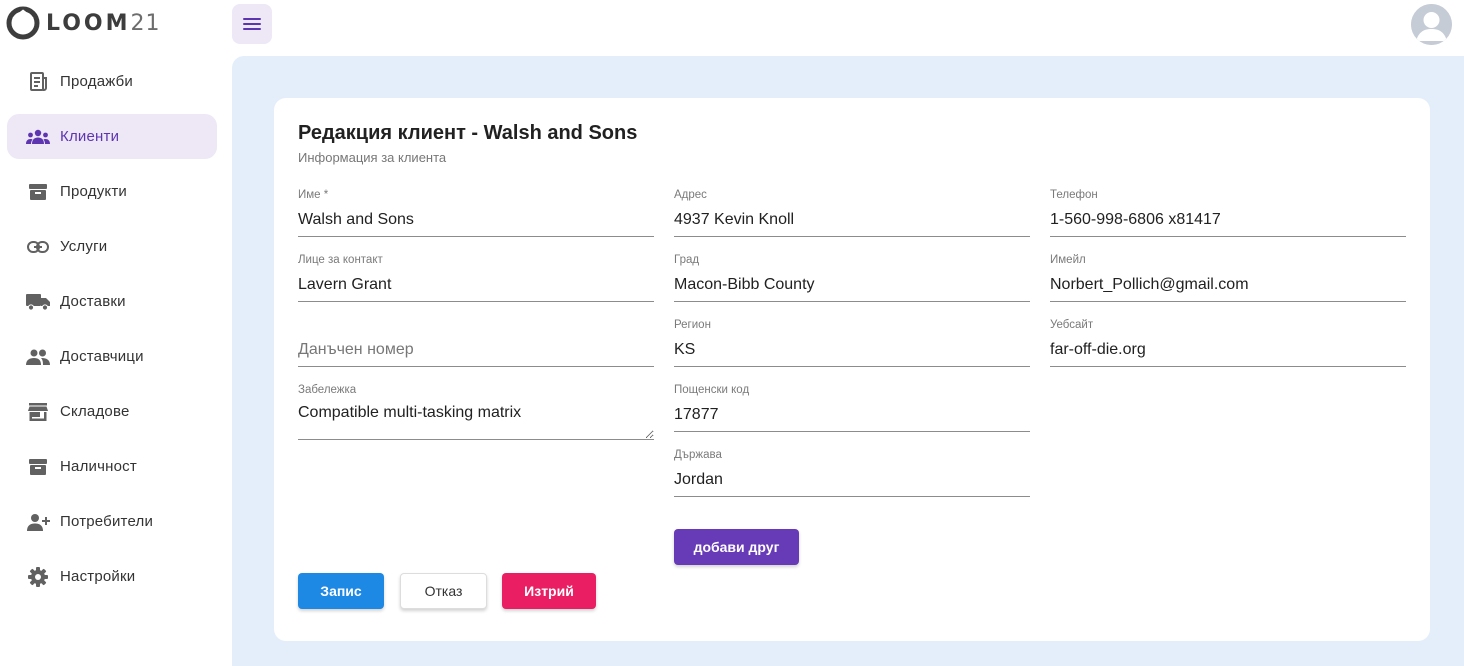 The width and height of the screenshot is (1464, 666). I want to click on sidebar-item-clients: Клиенти, so click(112, 136).